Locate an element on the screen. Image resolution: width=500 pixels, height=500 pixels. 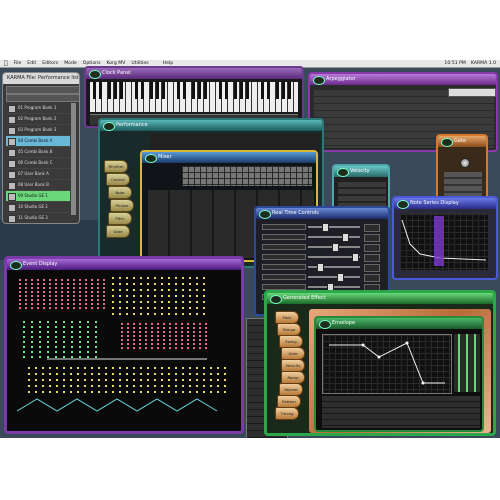
list-item: 05 Combi Bank B is located at coordinates (38, 152).